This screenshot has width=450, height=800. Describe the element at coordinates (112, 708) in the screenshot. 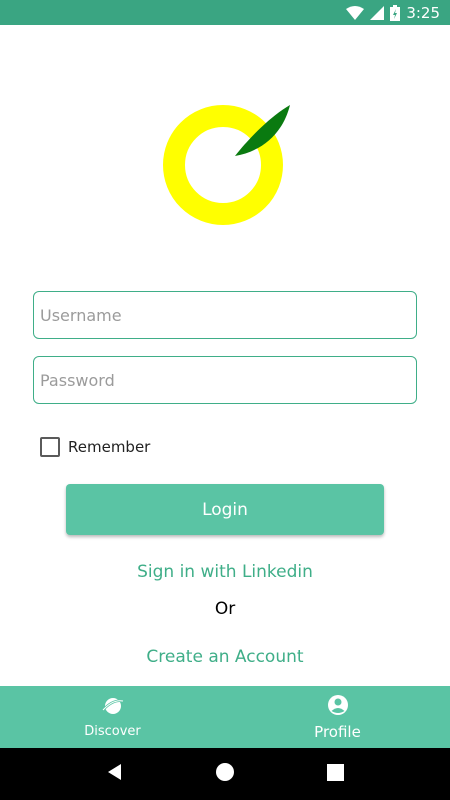

I see `planet-icon` at that location.